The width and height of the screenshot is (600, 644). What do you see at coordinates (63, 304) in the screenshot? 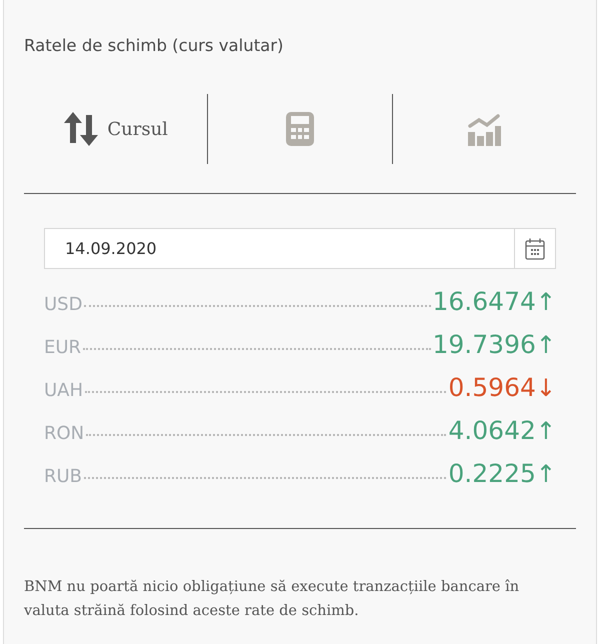
I see `currency-code: USD` at bounding box center [63, 304].